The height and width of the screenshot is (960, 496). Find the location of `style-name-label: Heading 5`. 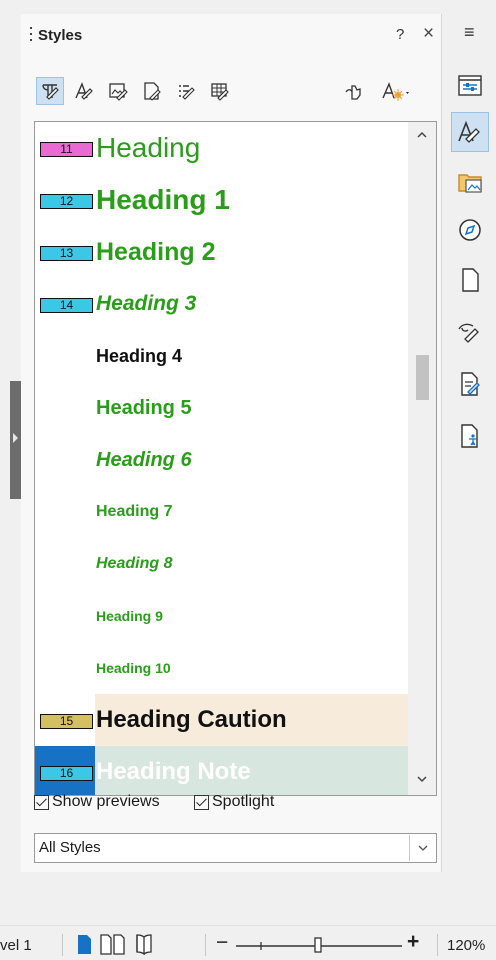

style-name-label: Heading 5 is located at coordinates (144, 408).